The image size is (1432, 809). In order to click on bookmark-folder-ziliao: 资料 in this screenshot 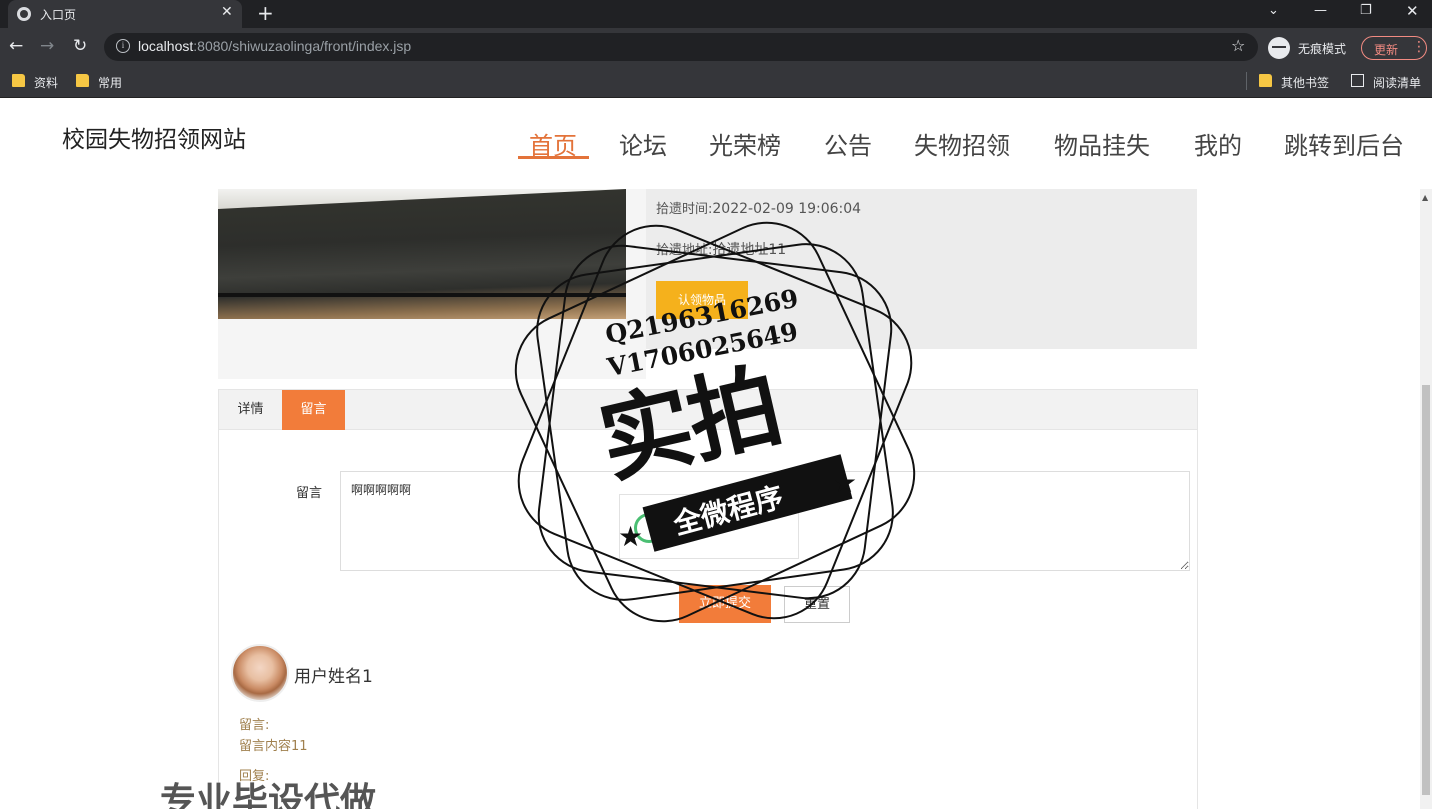, I will do `click(35, 82)`.